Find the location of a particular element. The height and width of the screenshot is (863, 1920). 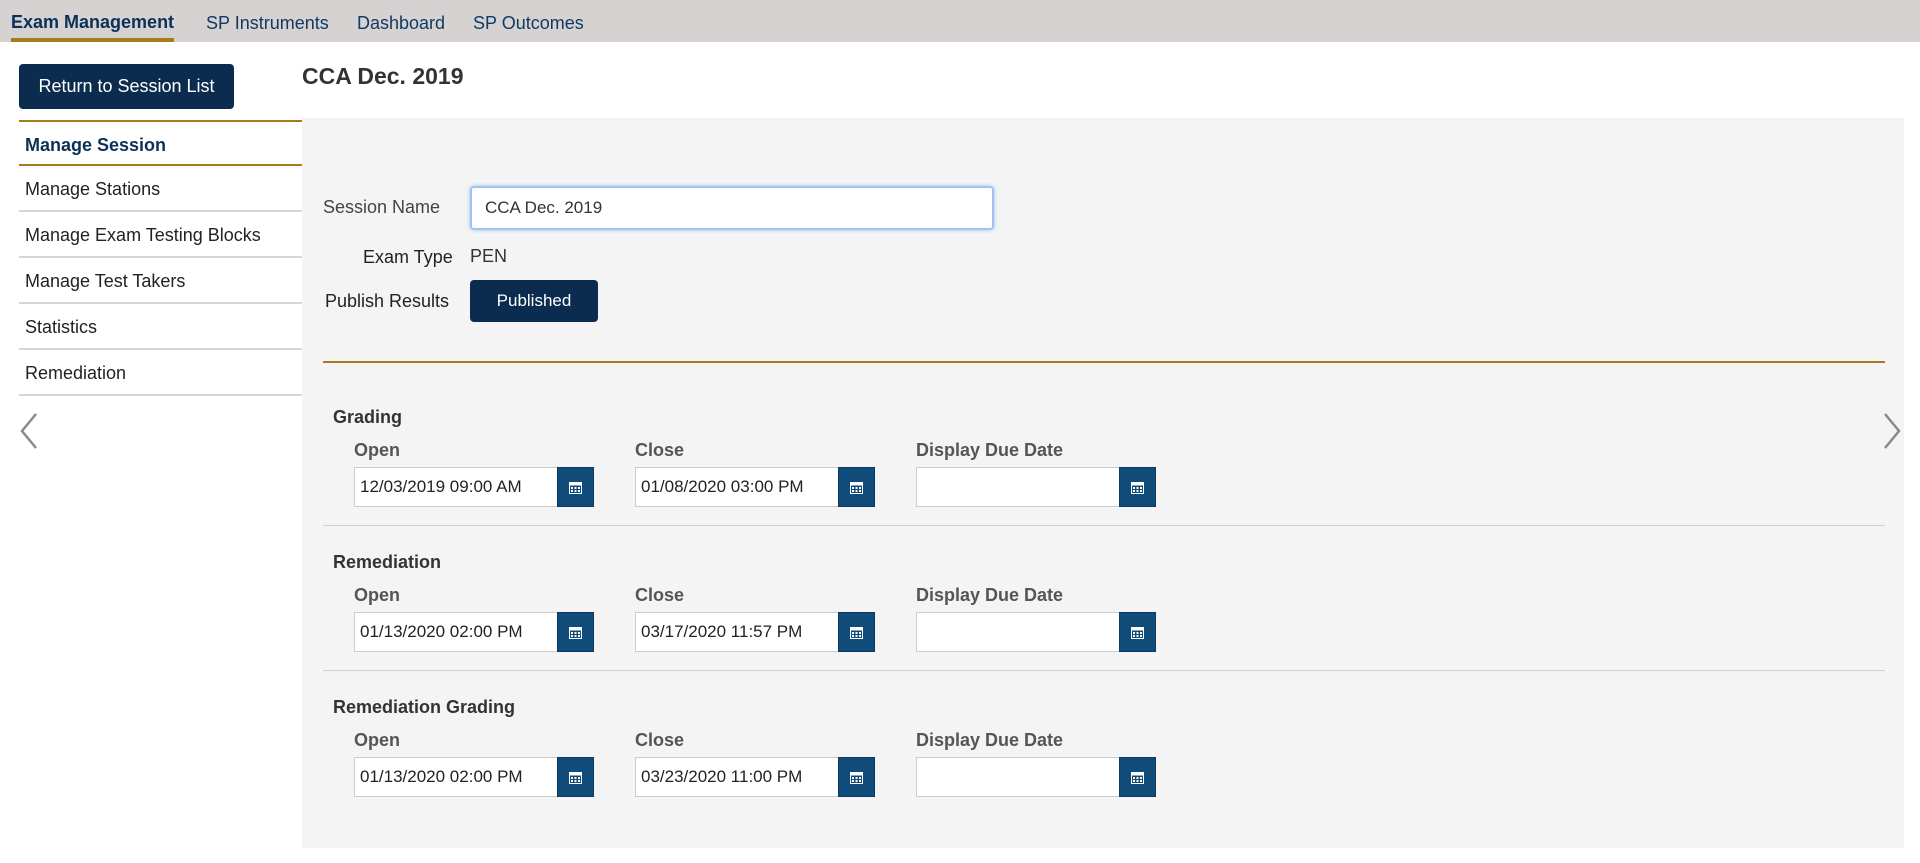

chevron-right-icon is located at coordinates (1892, 431).